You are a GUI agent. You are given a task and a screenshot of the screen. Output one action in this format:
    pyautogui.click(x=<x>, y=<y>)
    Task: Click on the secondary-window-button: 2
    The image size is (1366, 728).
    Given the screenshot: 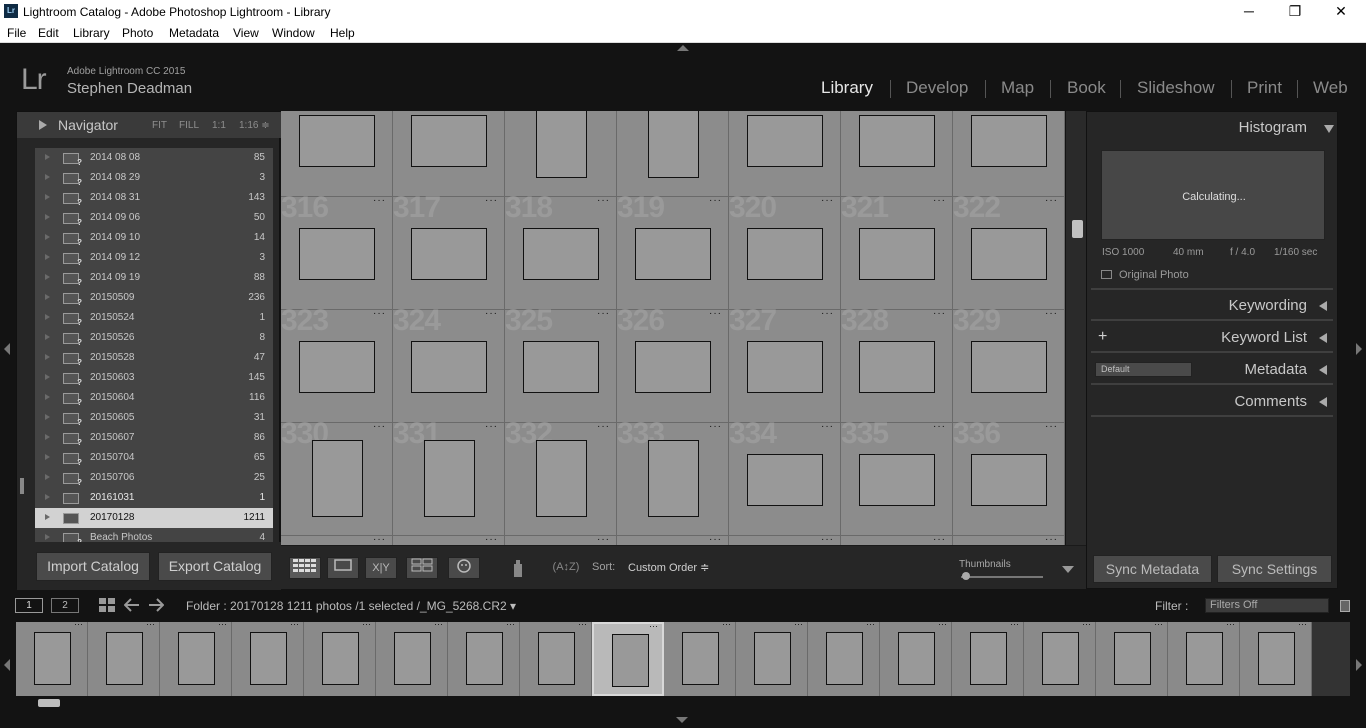 What is the action you would take?
    pyautogui.click(x=65, y=605)
    